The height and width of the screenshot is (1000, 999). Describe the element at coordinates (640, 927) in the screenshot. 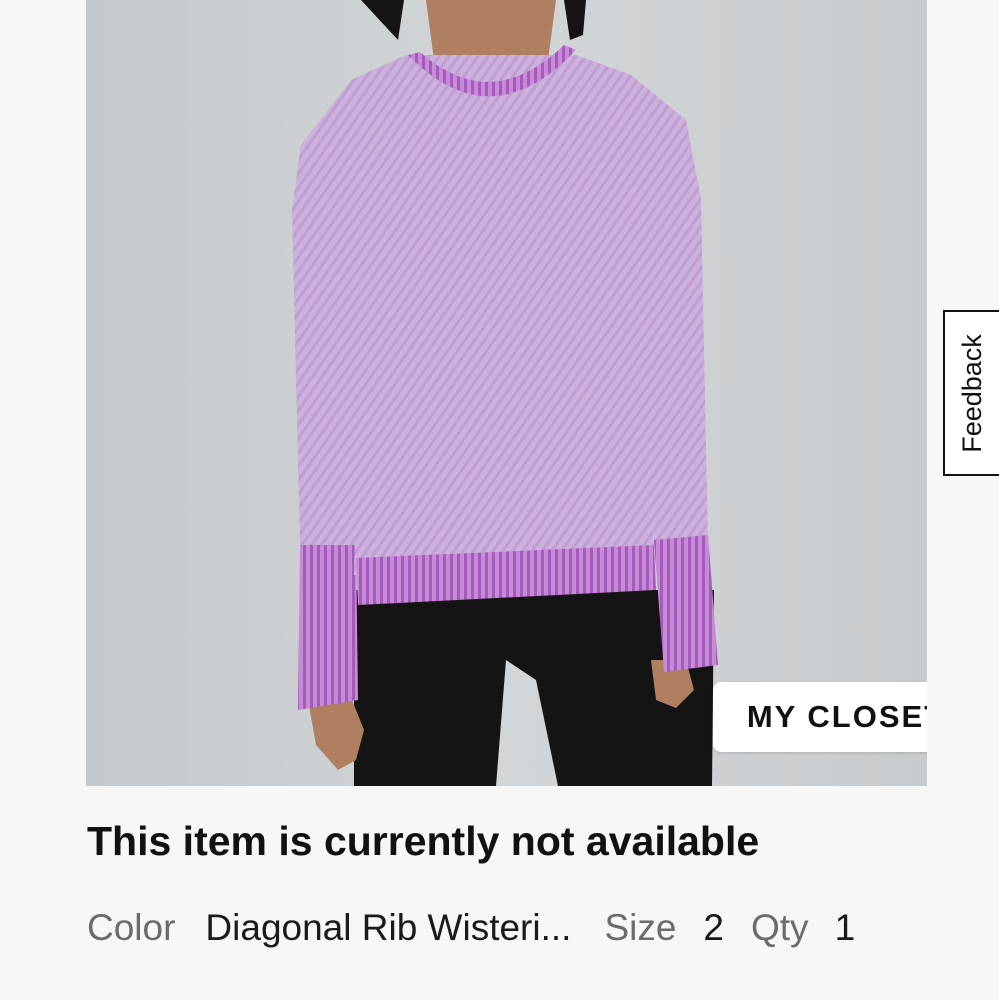

I see `size-label: Size` at that location.